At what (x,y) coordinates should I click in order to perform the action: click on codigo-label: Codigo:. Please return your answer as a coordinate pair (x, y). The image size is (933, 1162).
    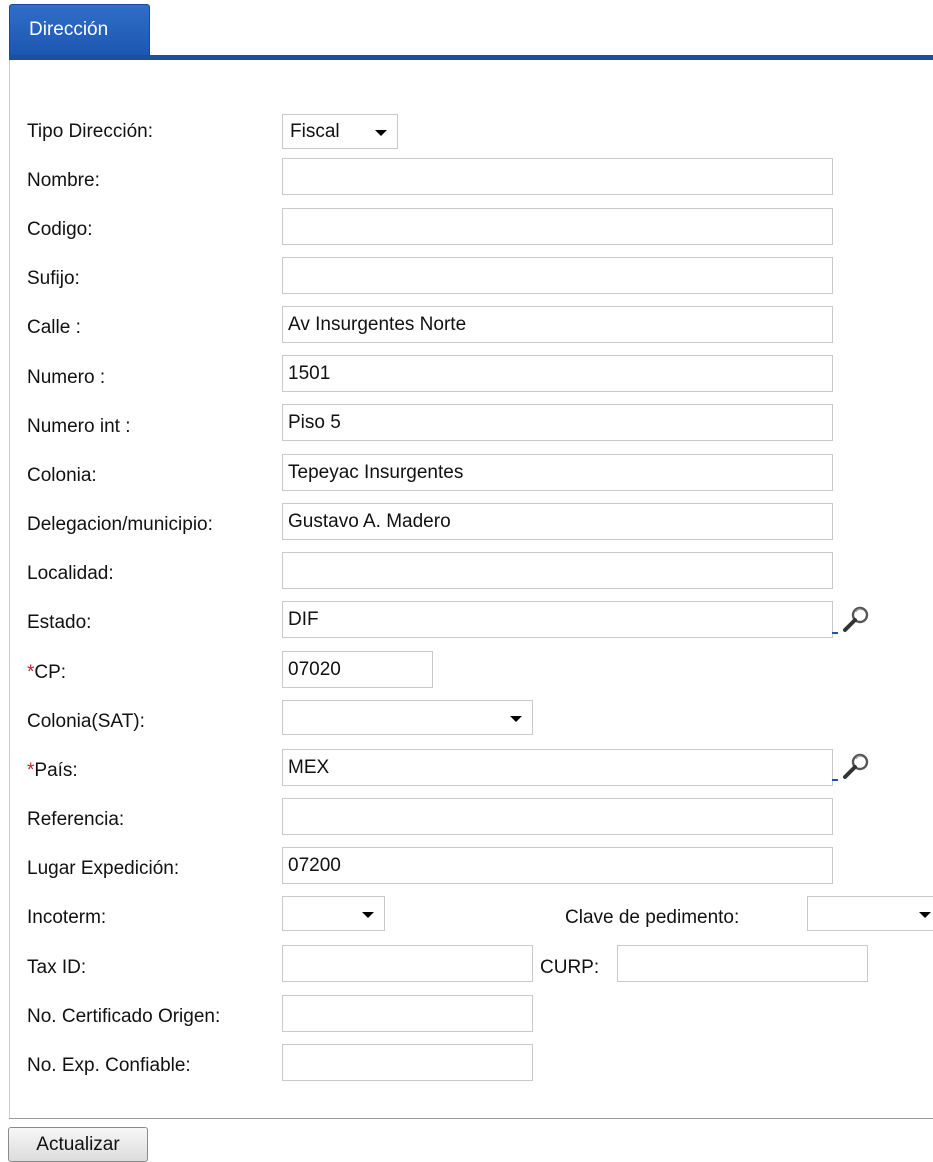
    Looking at the image, I should click on (60, 229).